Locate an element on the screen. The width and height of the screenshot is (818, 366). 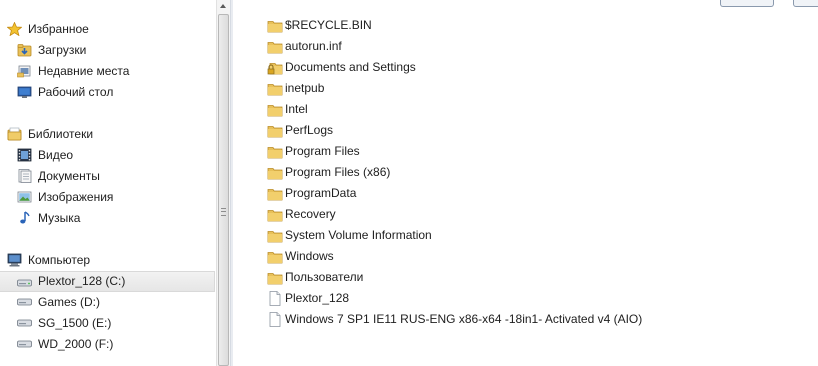
nav-item-drive-f: WD_2000 (F:) is located at coordinates (107, 344).